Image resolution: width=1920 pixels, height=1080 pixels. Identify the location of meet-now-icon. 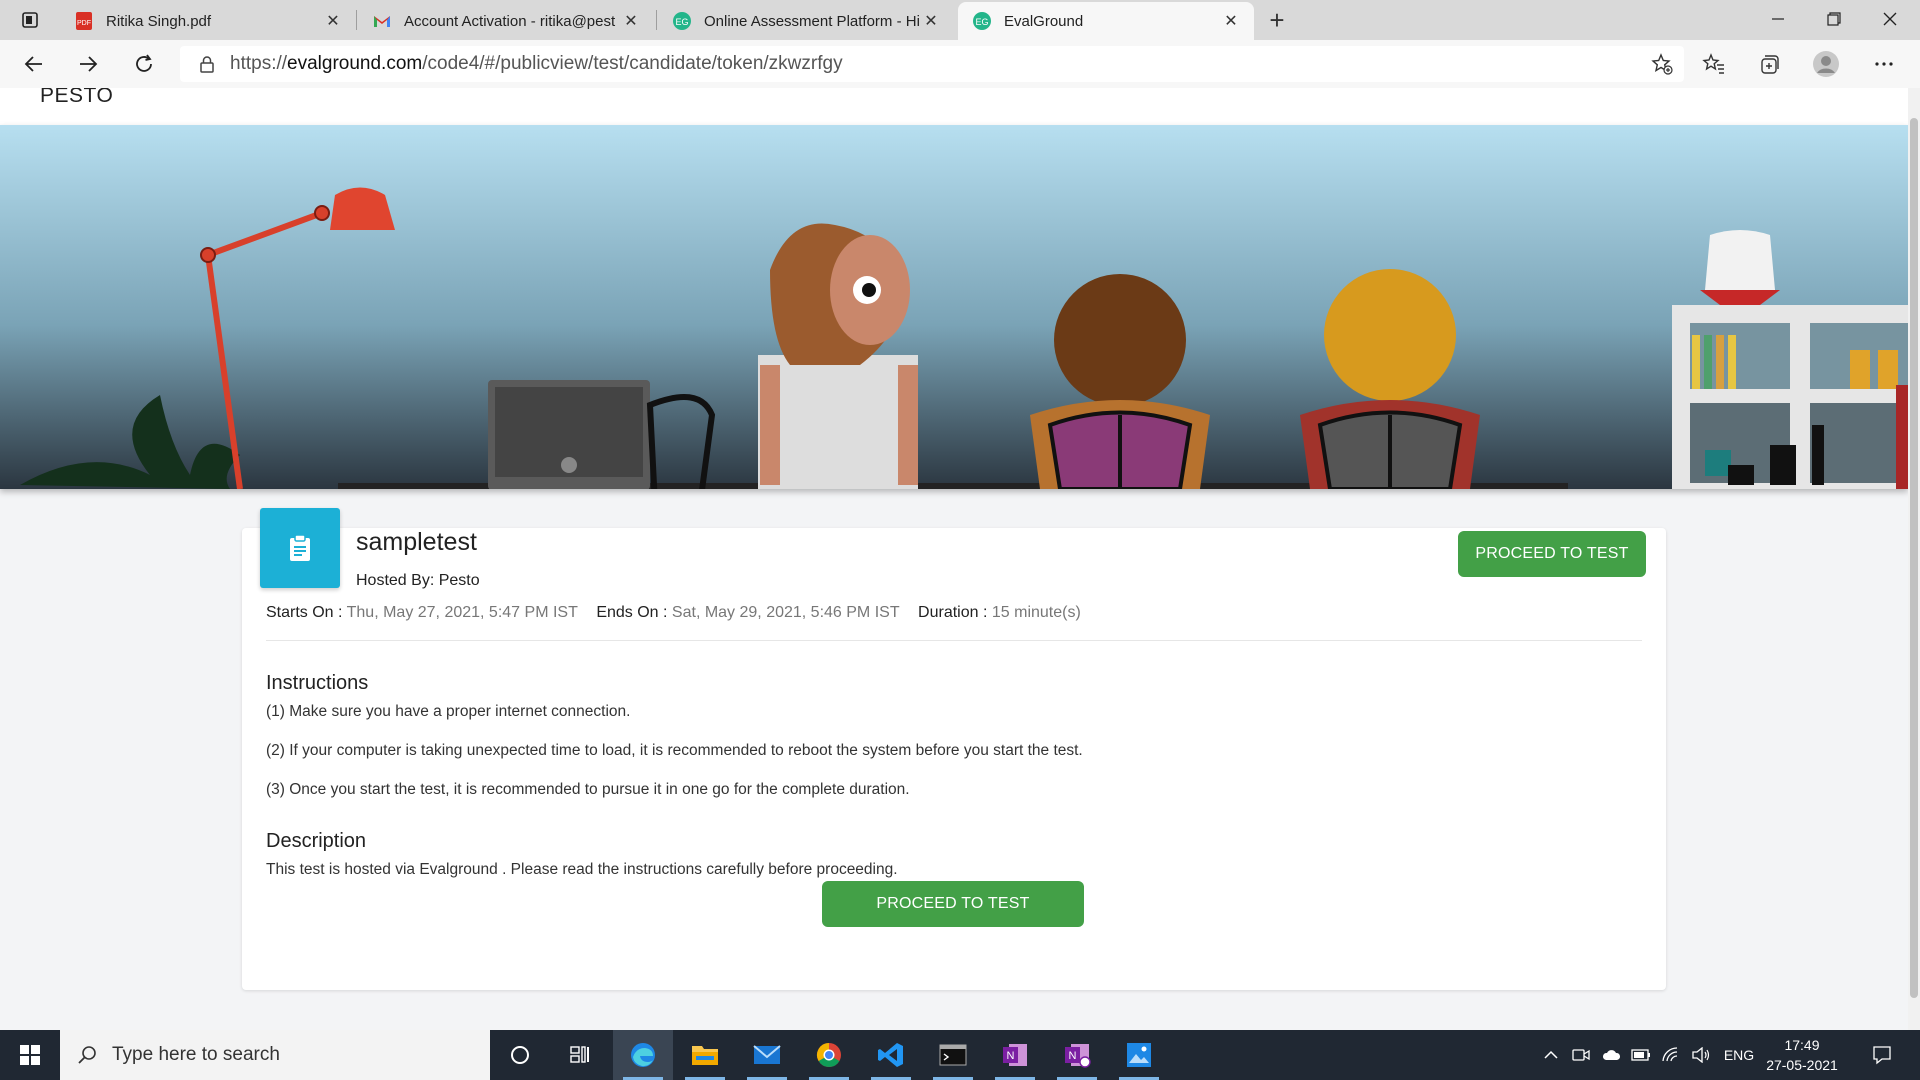
(1581, 1055).